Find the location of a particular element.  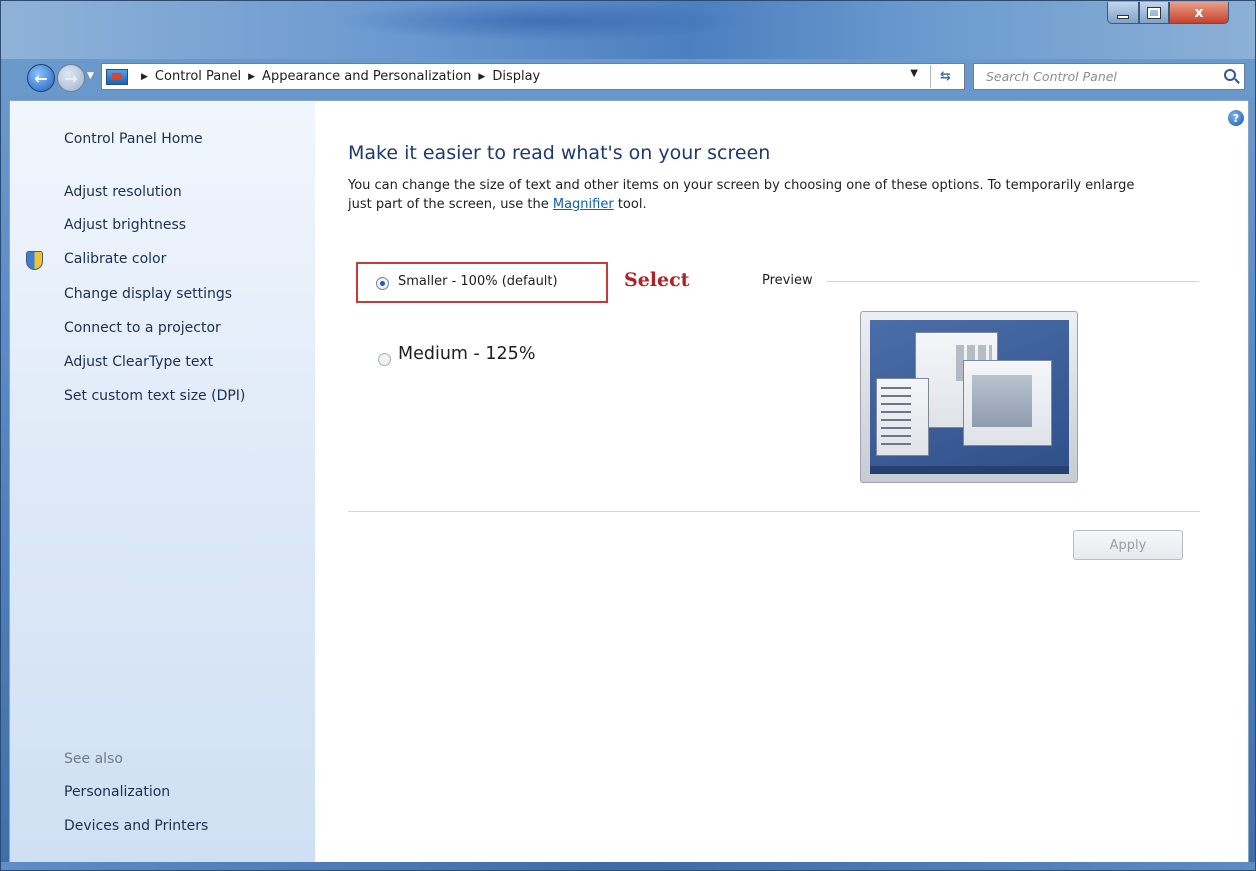

apply-button: Apply is located at coordinates (1128, 545).